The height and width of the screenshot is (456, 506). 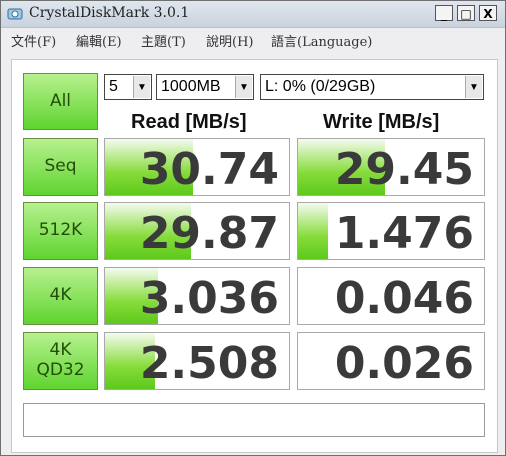 I want to click on 512k-button: 512K, so click(x=60, y=231).